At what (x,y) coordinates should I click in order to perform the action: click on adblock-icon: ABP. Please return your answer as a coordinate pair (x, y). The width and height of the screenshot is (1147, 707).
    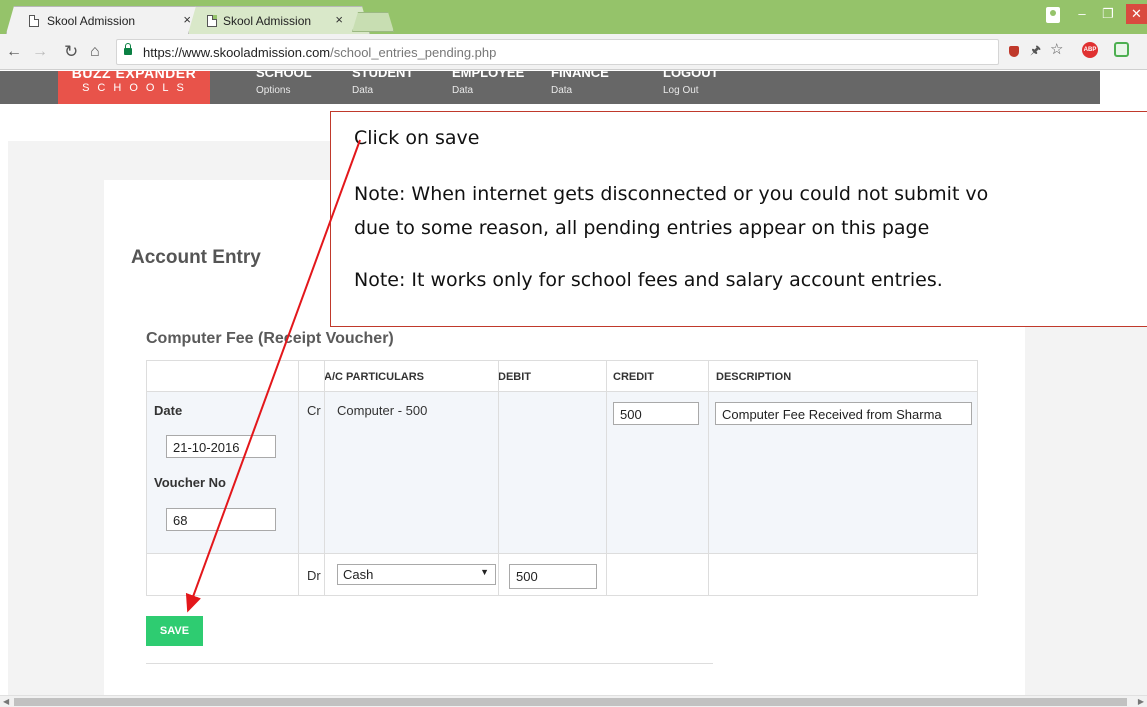
    Looking at the image, I should click on (1090, 50).